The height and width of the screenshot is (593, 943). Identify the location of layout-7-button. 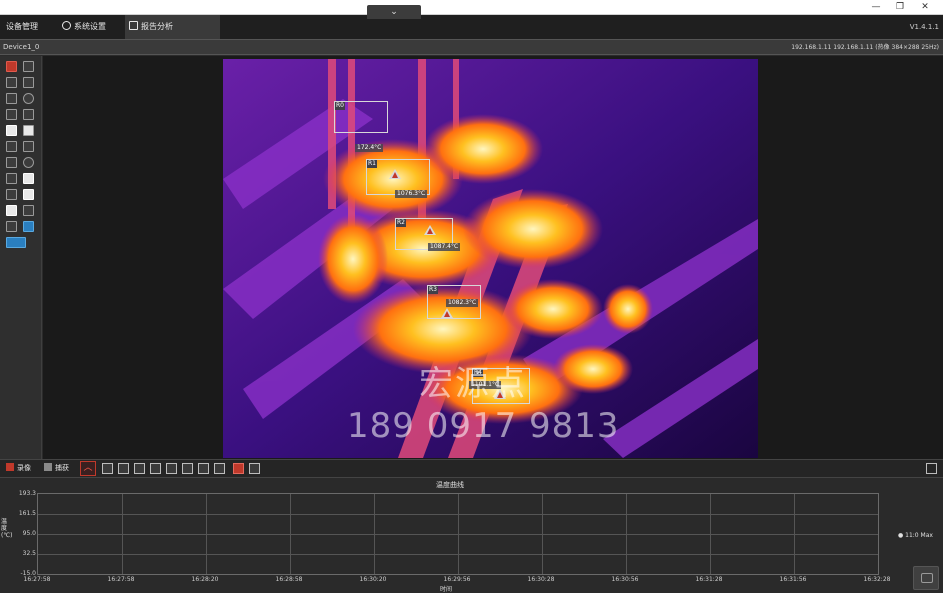
(203, 468).